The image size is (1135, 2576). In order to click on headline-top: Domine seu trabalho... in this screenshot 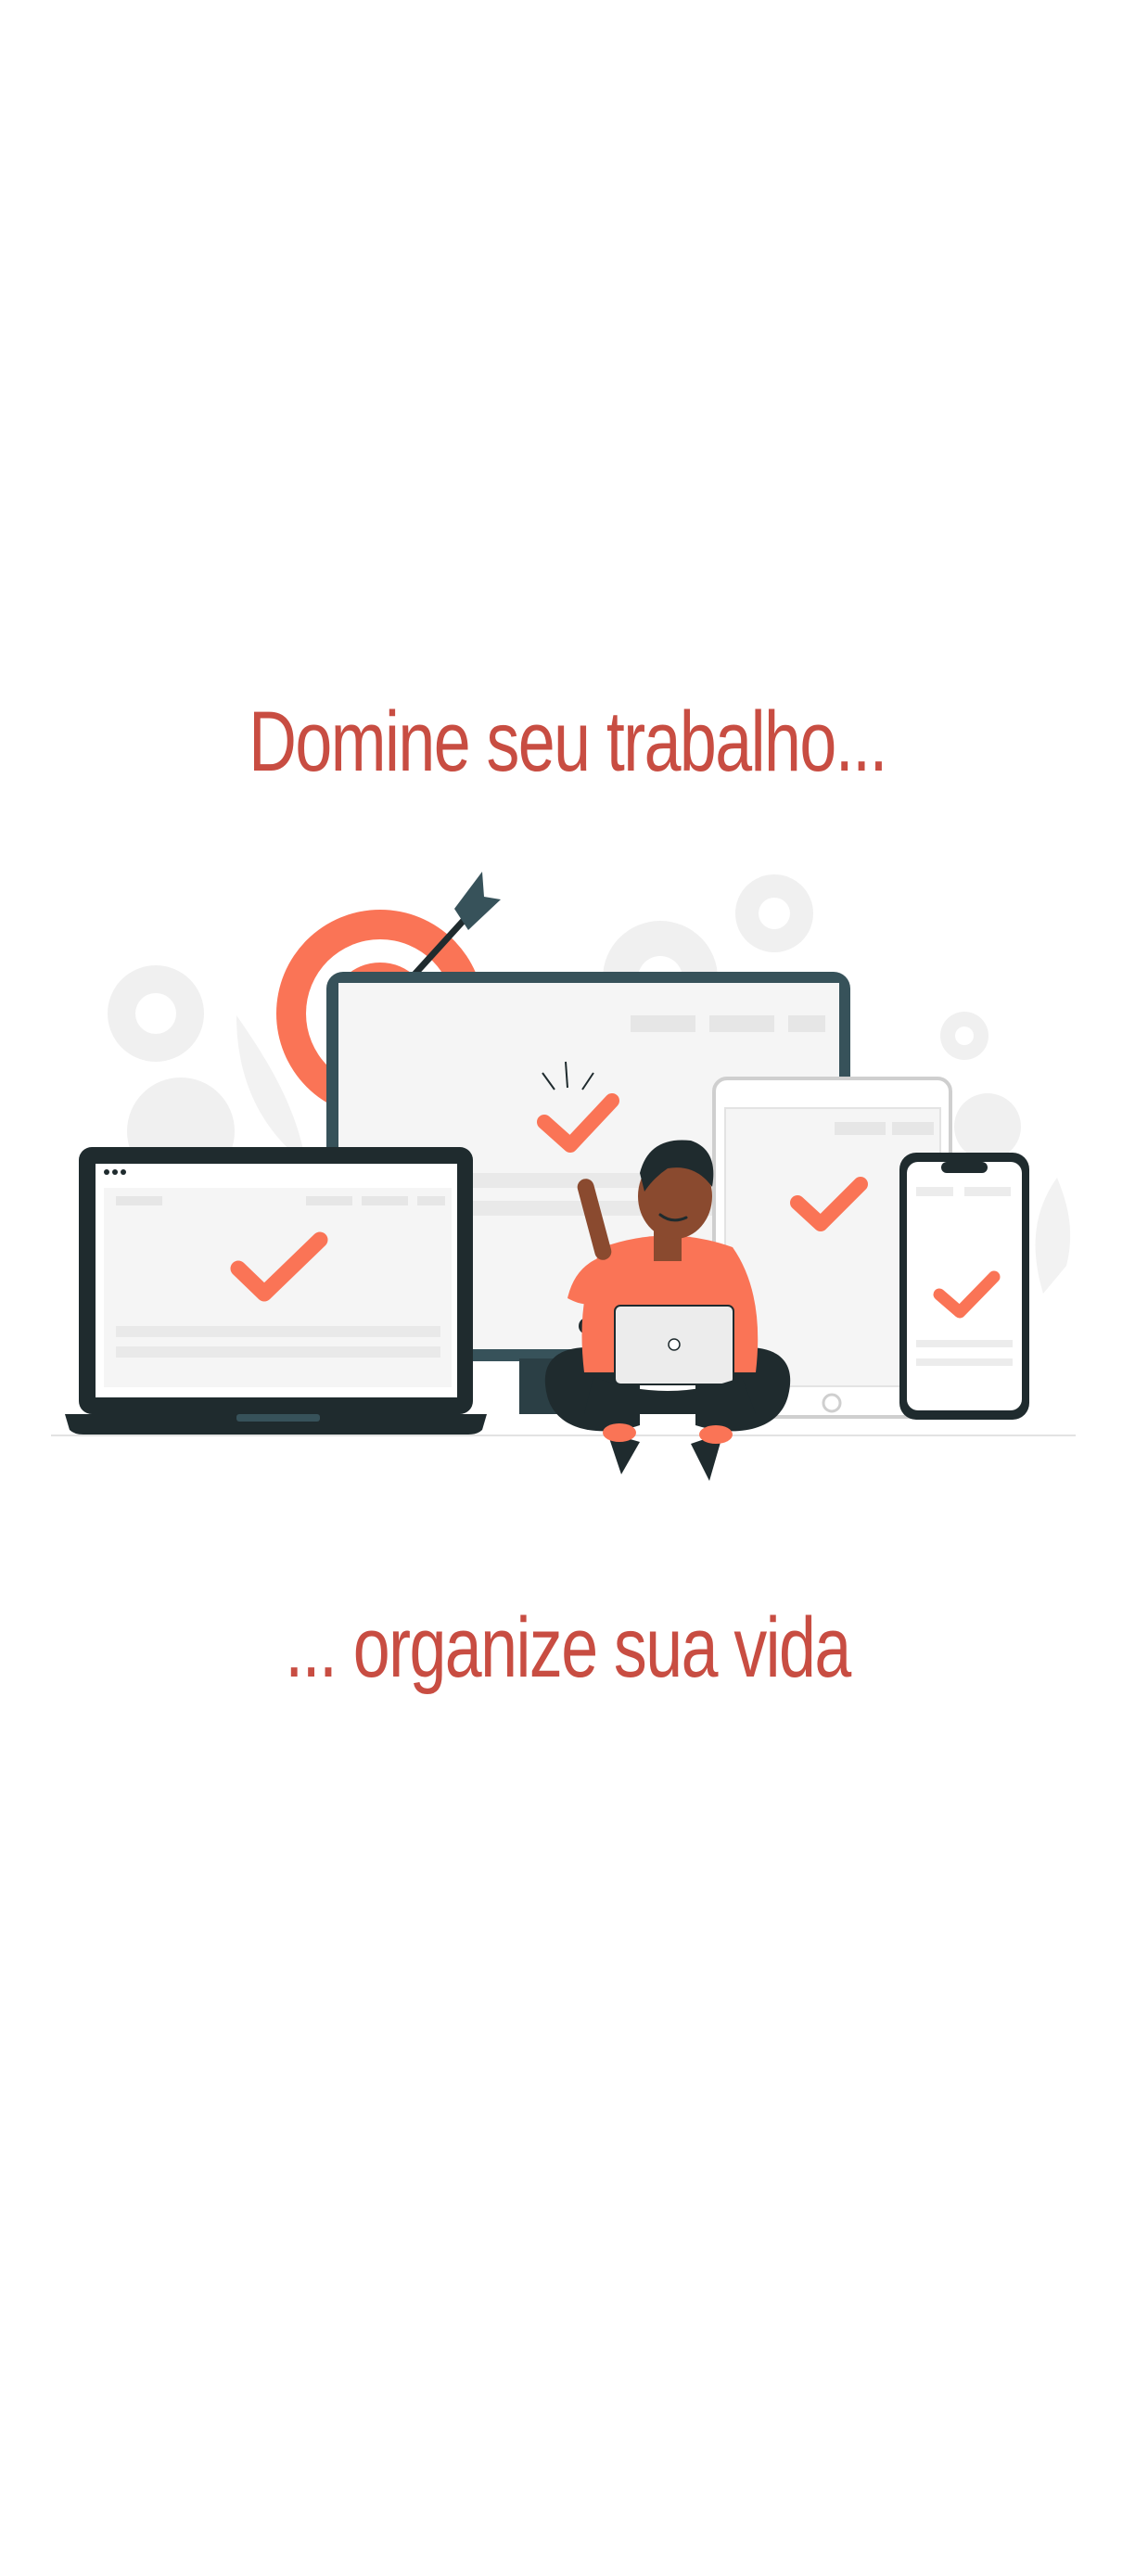, I will do `click(568, 742)`.